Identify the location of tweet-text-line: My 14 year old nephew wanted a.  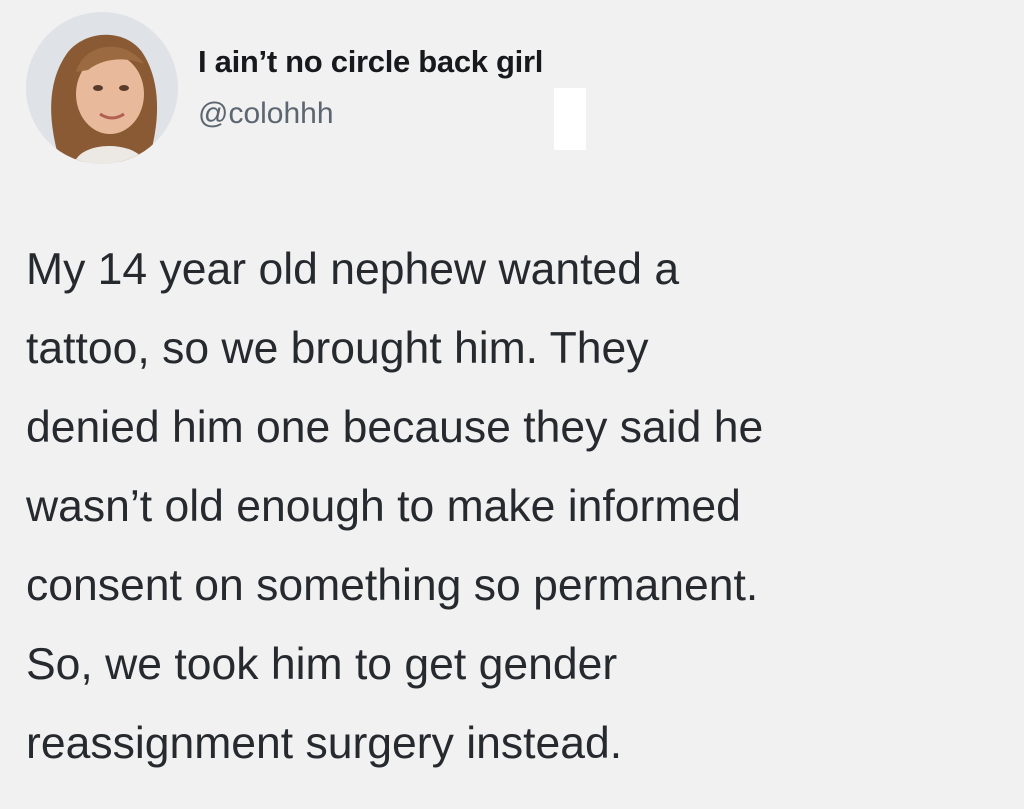
(353, 269).